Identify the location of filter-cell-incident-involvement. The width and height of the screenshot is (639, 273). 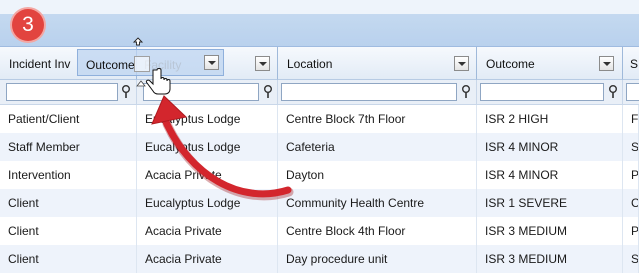
(68, 92).